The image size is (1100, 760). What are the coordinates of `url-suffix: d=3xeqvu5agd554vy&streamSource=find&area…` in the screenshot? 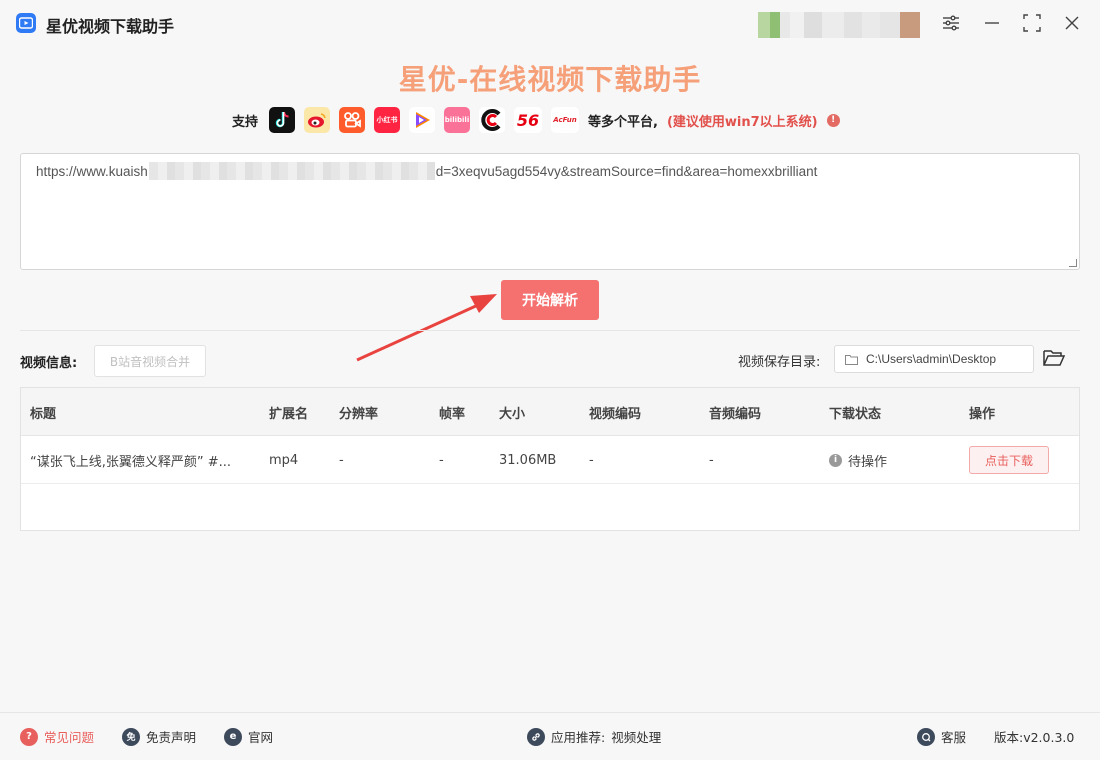 It's located at (626, 171).